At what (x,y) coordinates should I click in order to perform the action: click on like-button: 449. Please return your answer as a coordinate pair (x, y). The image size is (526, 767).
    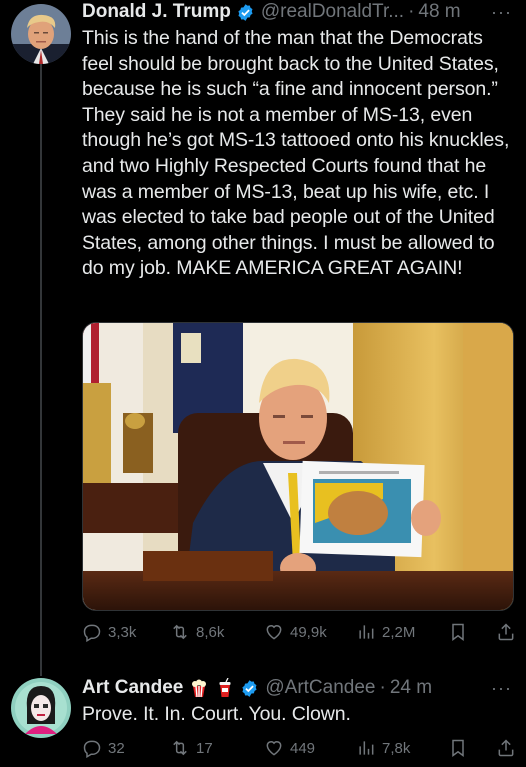
    Looking at the image, I should click on (310, 748).